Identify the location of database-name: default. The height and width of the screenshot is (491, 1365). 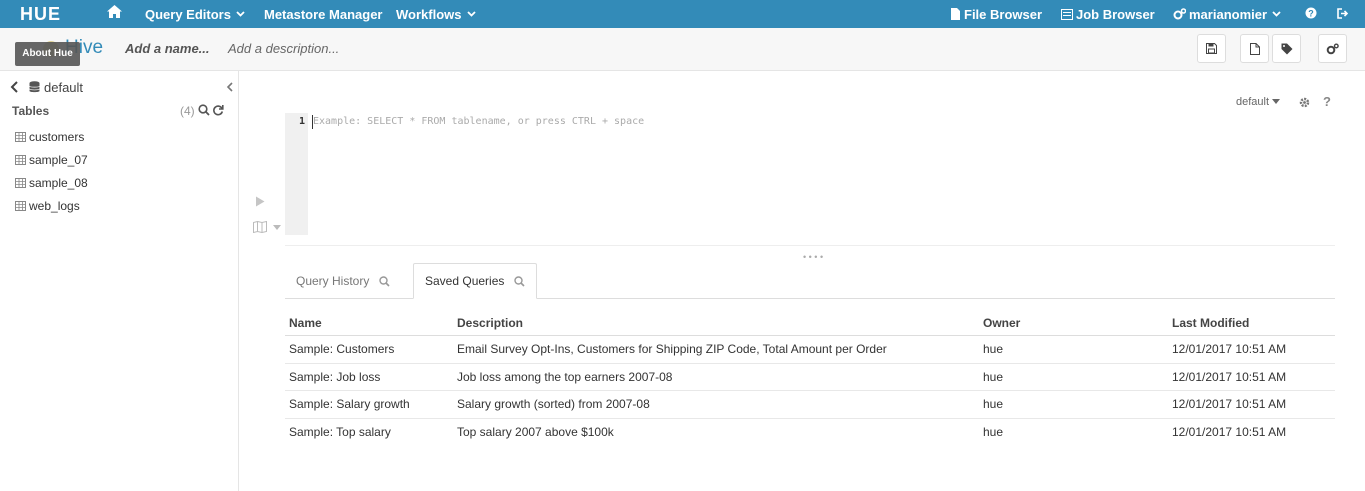
(64, 87).